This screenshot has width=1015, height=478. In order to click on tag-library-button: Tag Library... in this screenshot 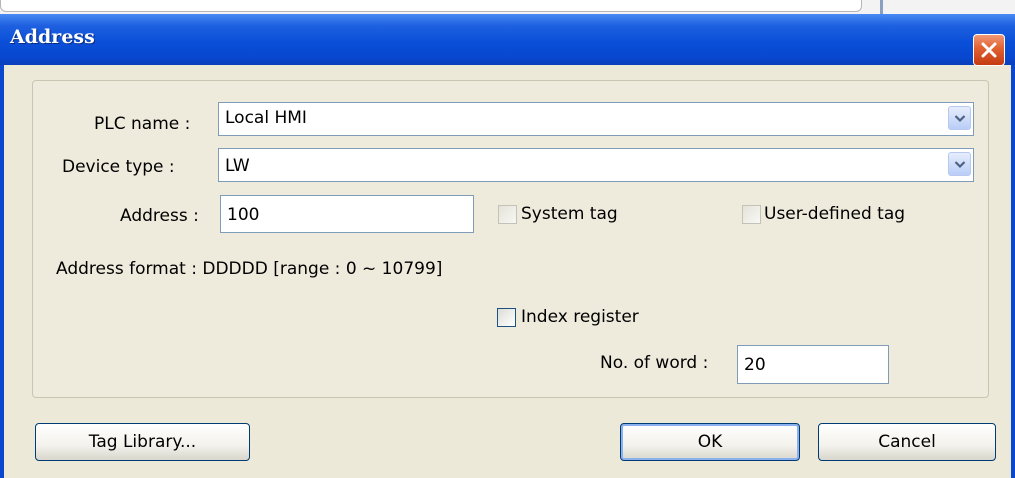, I will do `click(142, 442)`.